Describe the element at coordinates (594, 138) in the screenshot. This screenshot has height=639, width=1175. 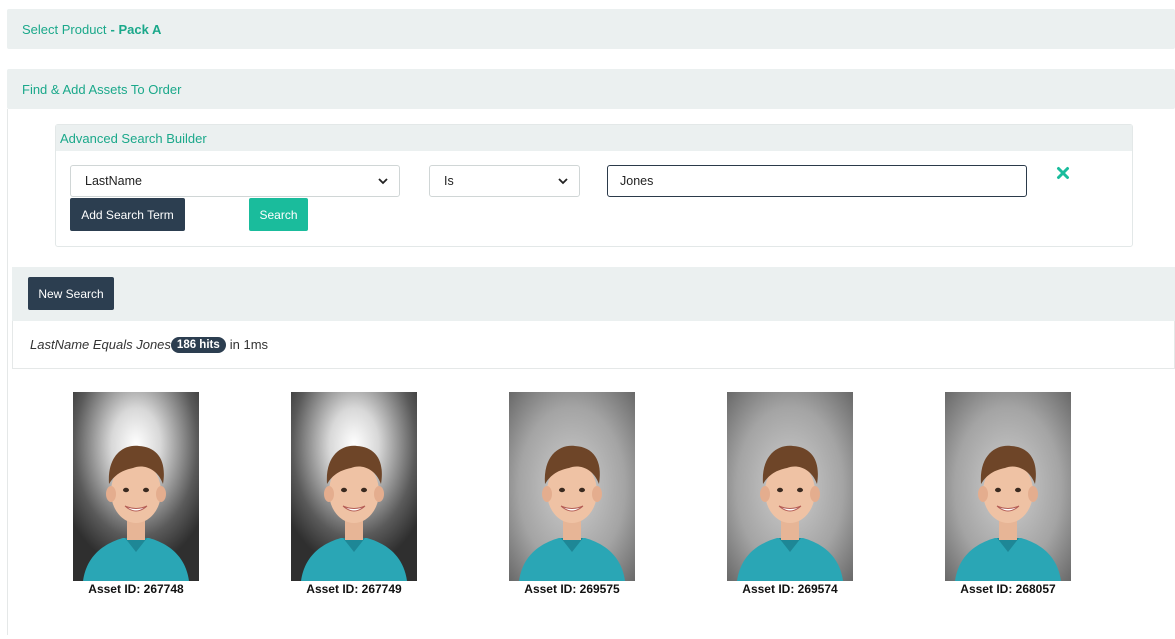
I see `builder-title: Advanced Search Builder` at that location.